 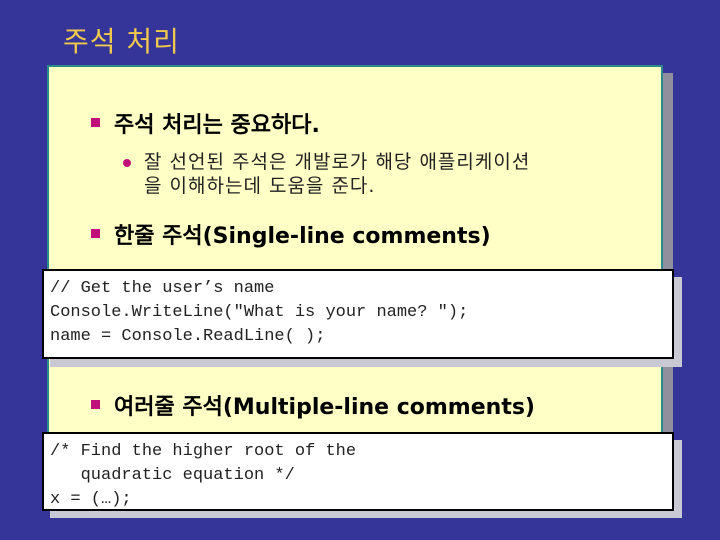 What do you see at coordinates (172, 475) in the screenshot?
I see `code-line: quadratic equation */` at bounding box center [172, 475].